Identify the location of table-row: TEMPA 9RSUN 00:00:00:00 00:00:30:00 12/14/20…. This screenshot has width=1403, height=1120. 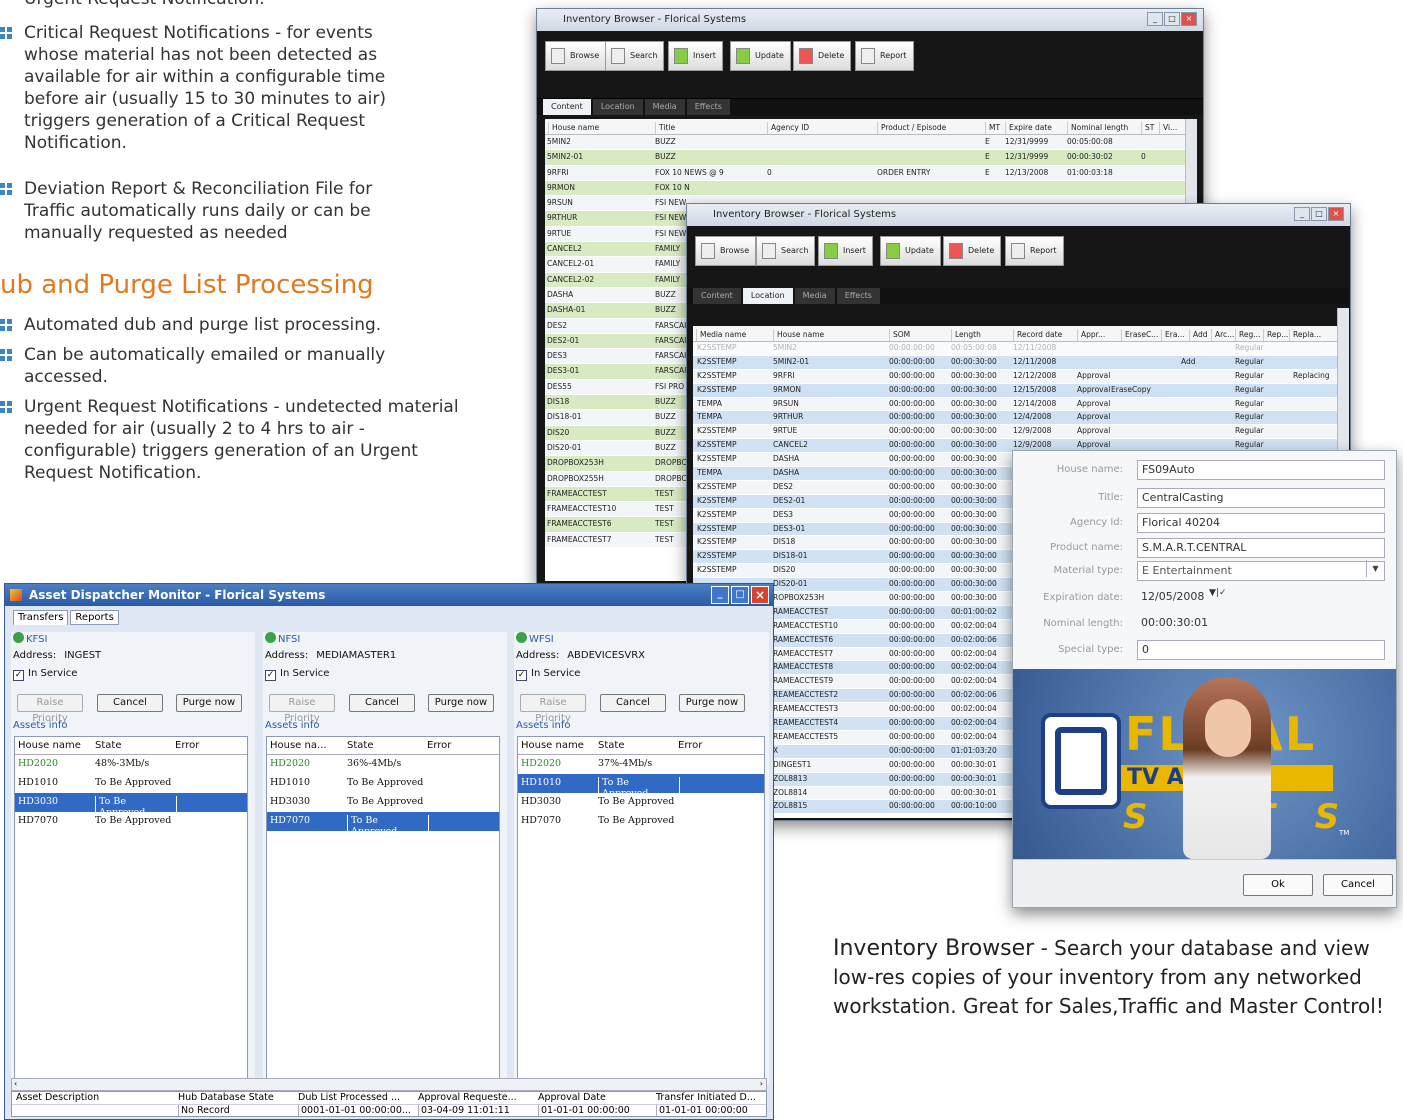
(1015, 404).